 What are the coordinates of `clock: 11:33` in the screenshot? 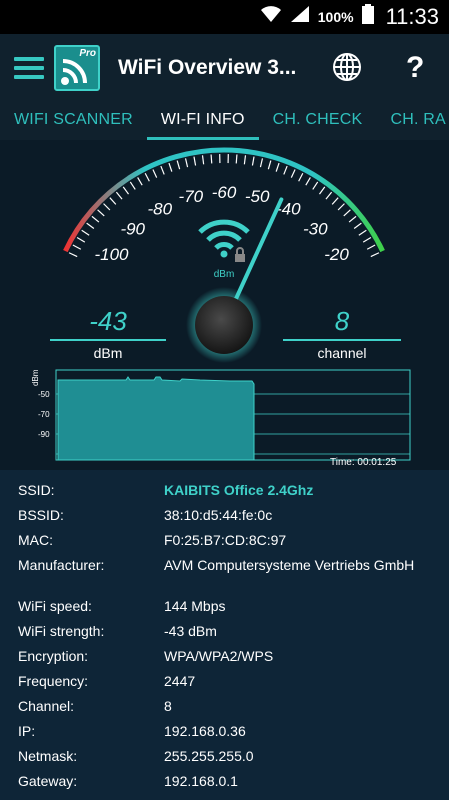 It's located at (412, 16).